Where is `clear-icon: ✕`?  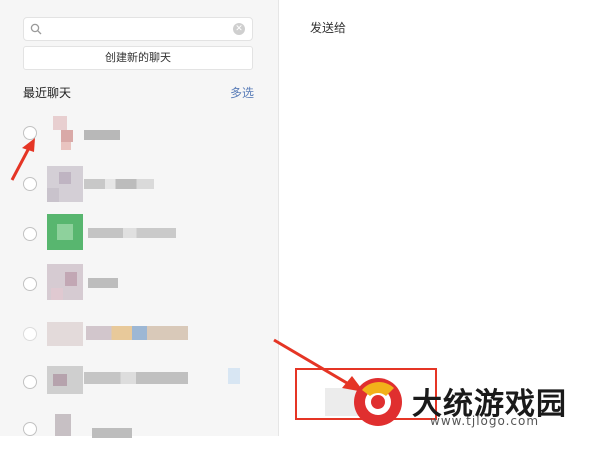 clear-icon: ✕ is located at coordinates (239, 29).